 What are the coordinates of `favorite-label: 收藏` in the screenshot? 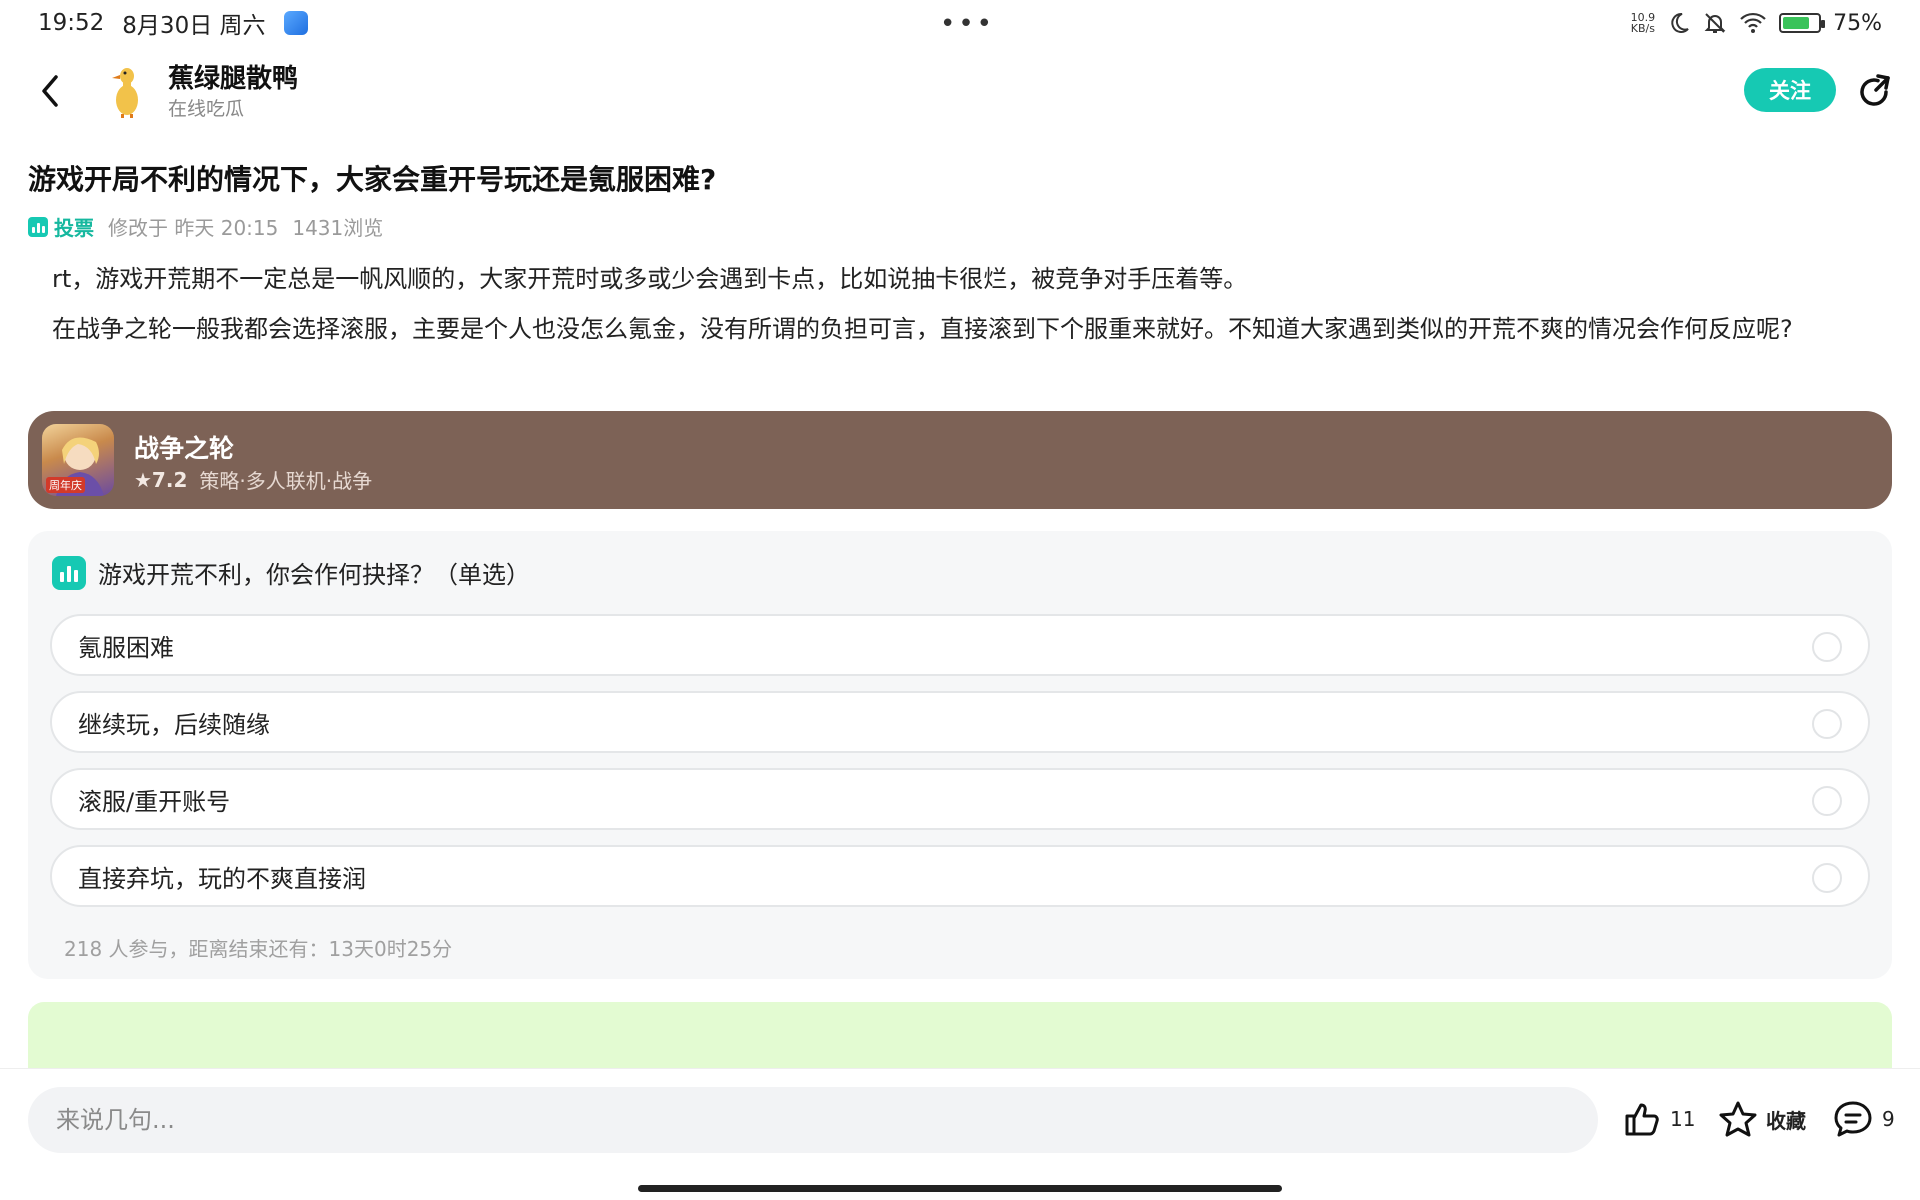 It's located at (1786, 1120).